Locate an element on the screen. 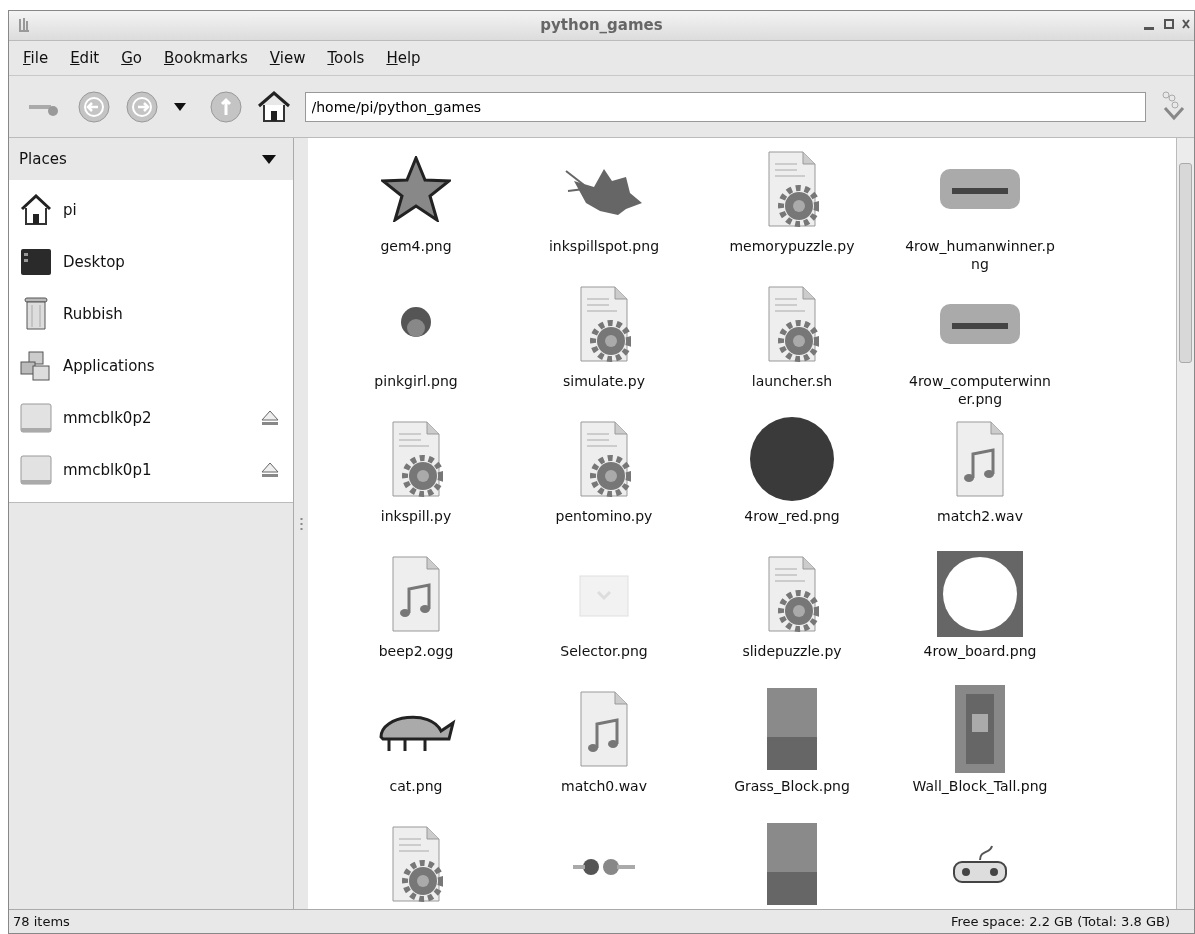 The image size is (1195, 934). free-space: Free space: 2.2 GB (Total: 3.8 GB) is located at coordinates (1060, 921).